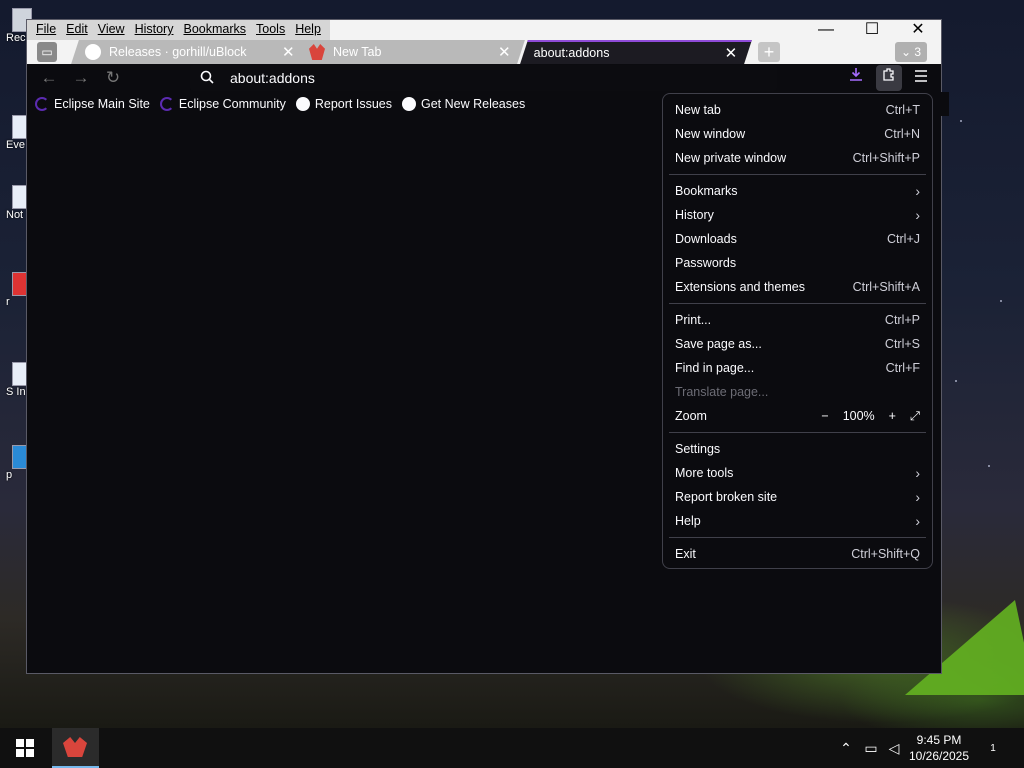 The image size is (1024, 768). Describe the element at coordinates (918, 52) in the screenshot. I see `tab-count: 3` at that location.